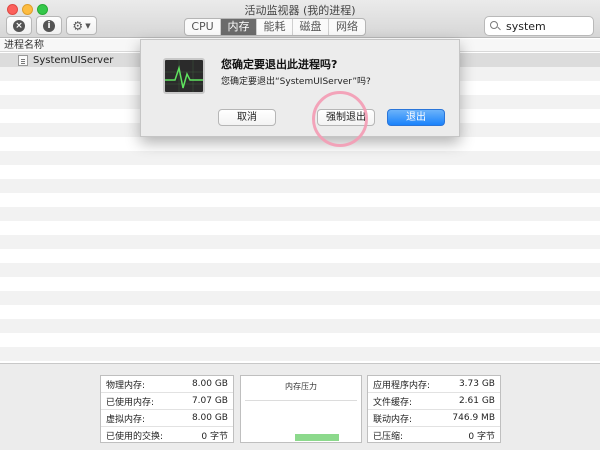 This screenshot has width=600, height=450. What do you see at coordinates (126, 419) in the screenshot?
I see `stat-label: 虚拟内存:` at bounding box center [126, 419].